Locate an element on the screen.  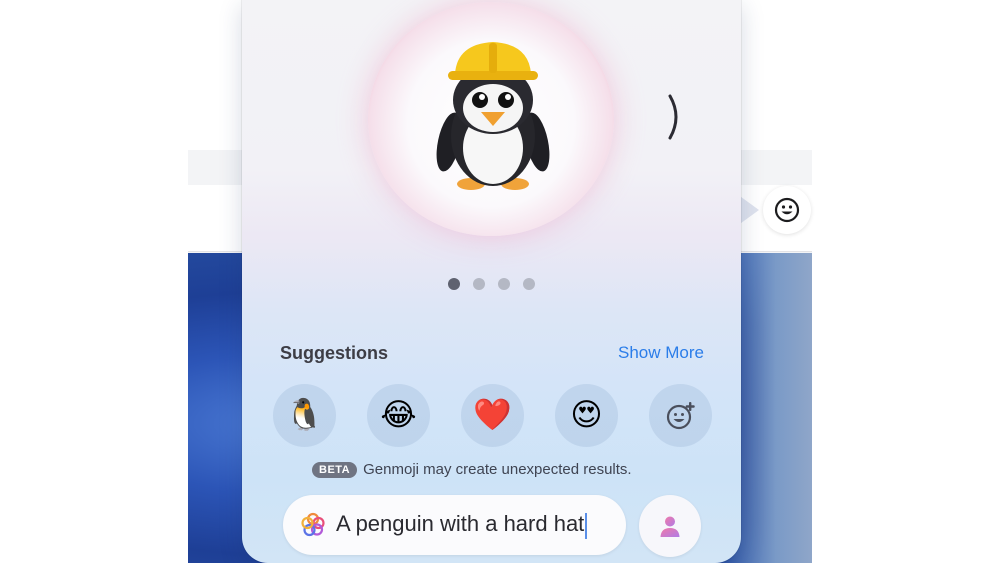
suggestions-row: 🐧 😂 ❤️ 😍 is located at coordinates (492, 415).